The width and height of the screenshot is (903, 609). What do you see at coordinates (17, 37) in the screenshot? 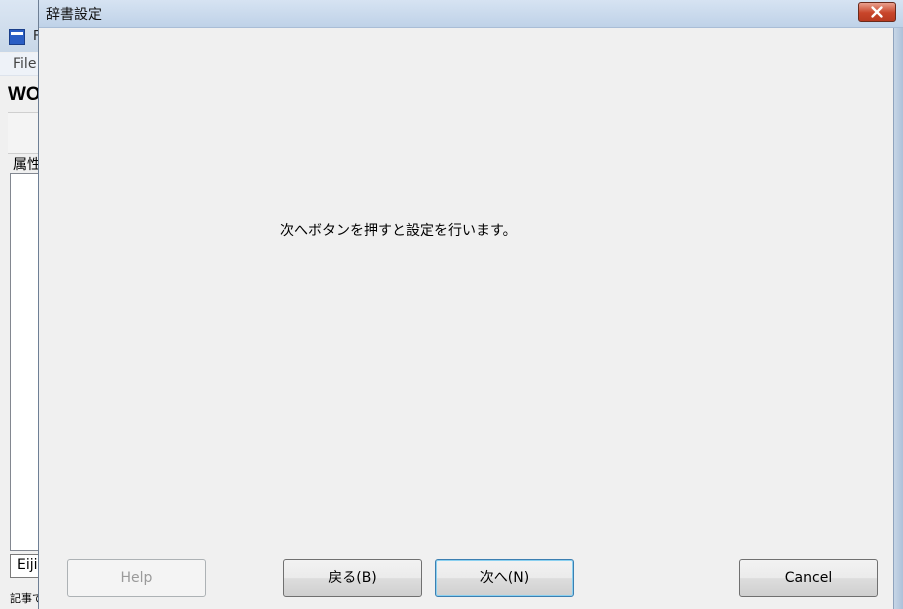
I see `app-icon` at bounding box center [17, 37].